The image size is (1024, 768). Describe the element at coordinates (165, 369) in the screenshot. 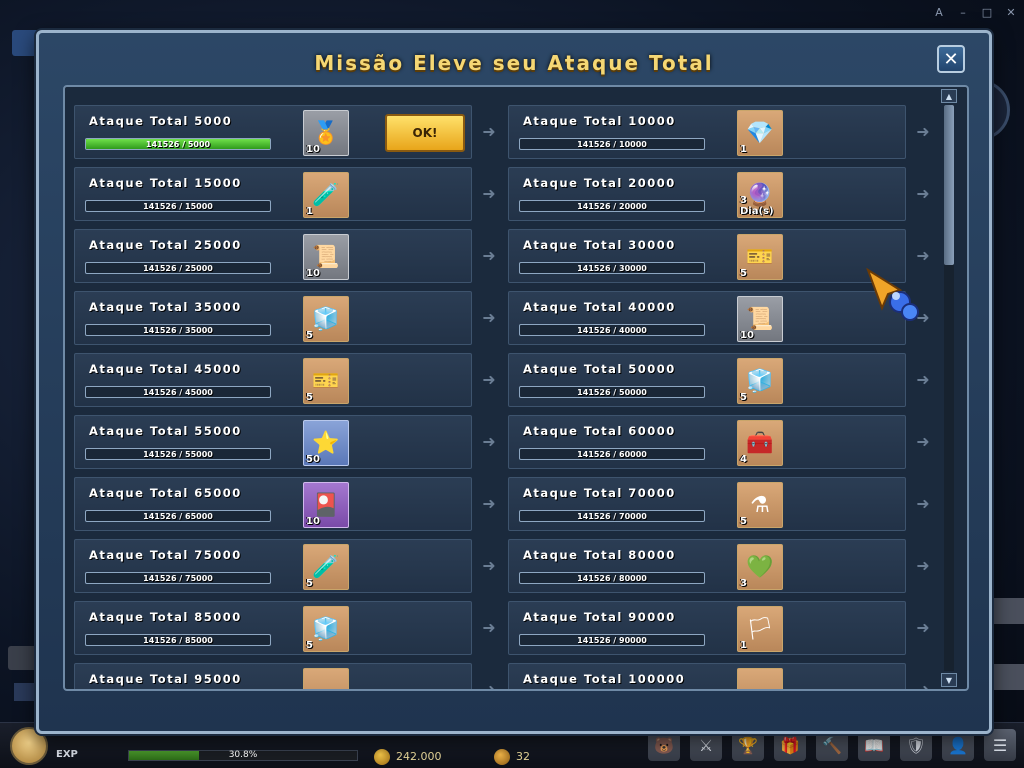

I see `mission-title: Ataque Total 45000` at that location.